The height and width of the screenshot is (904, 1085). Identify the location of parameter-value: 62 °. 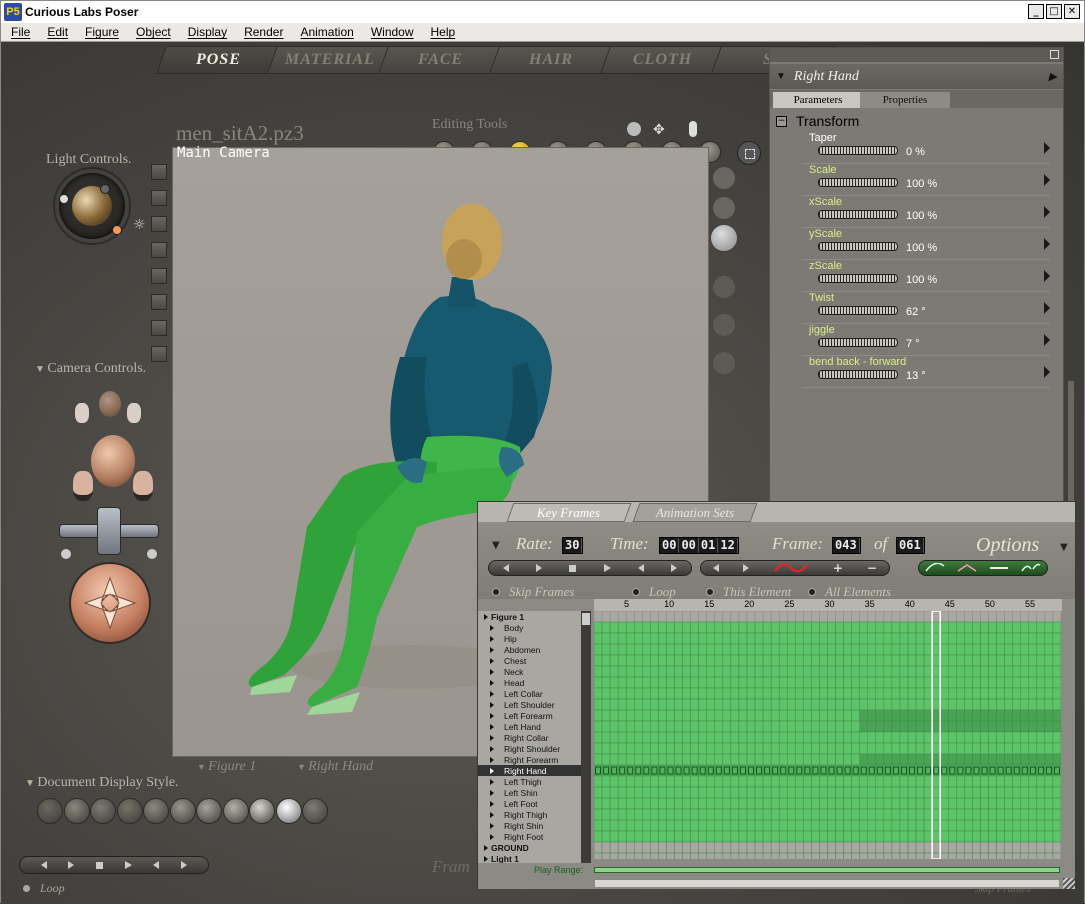
(916, 312).